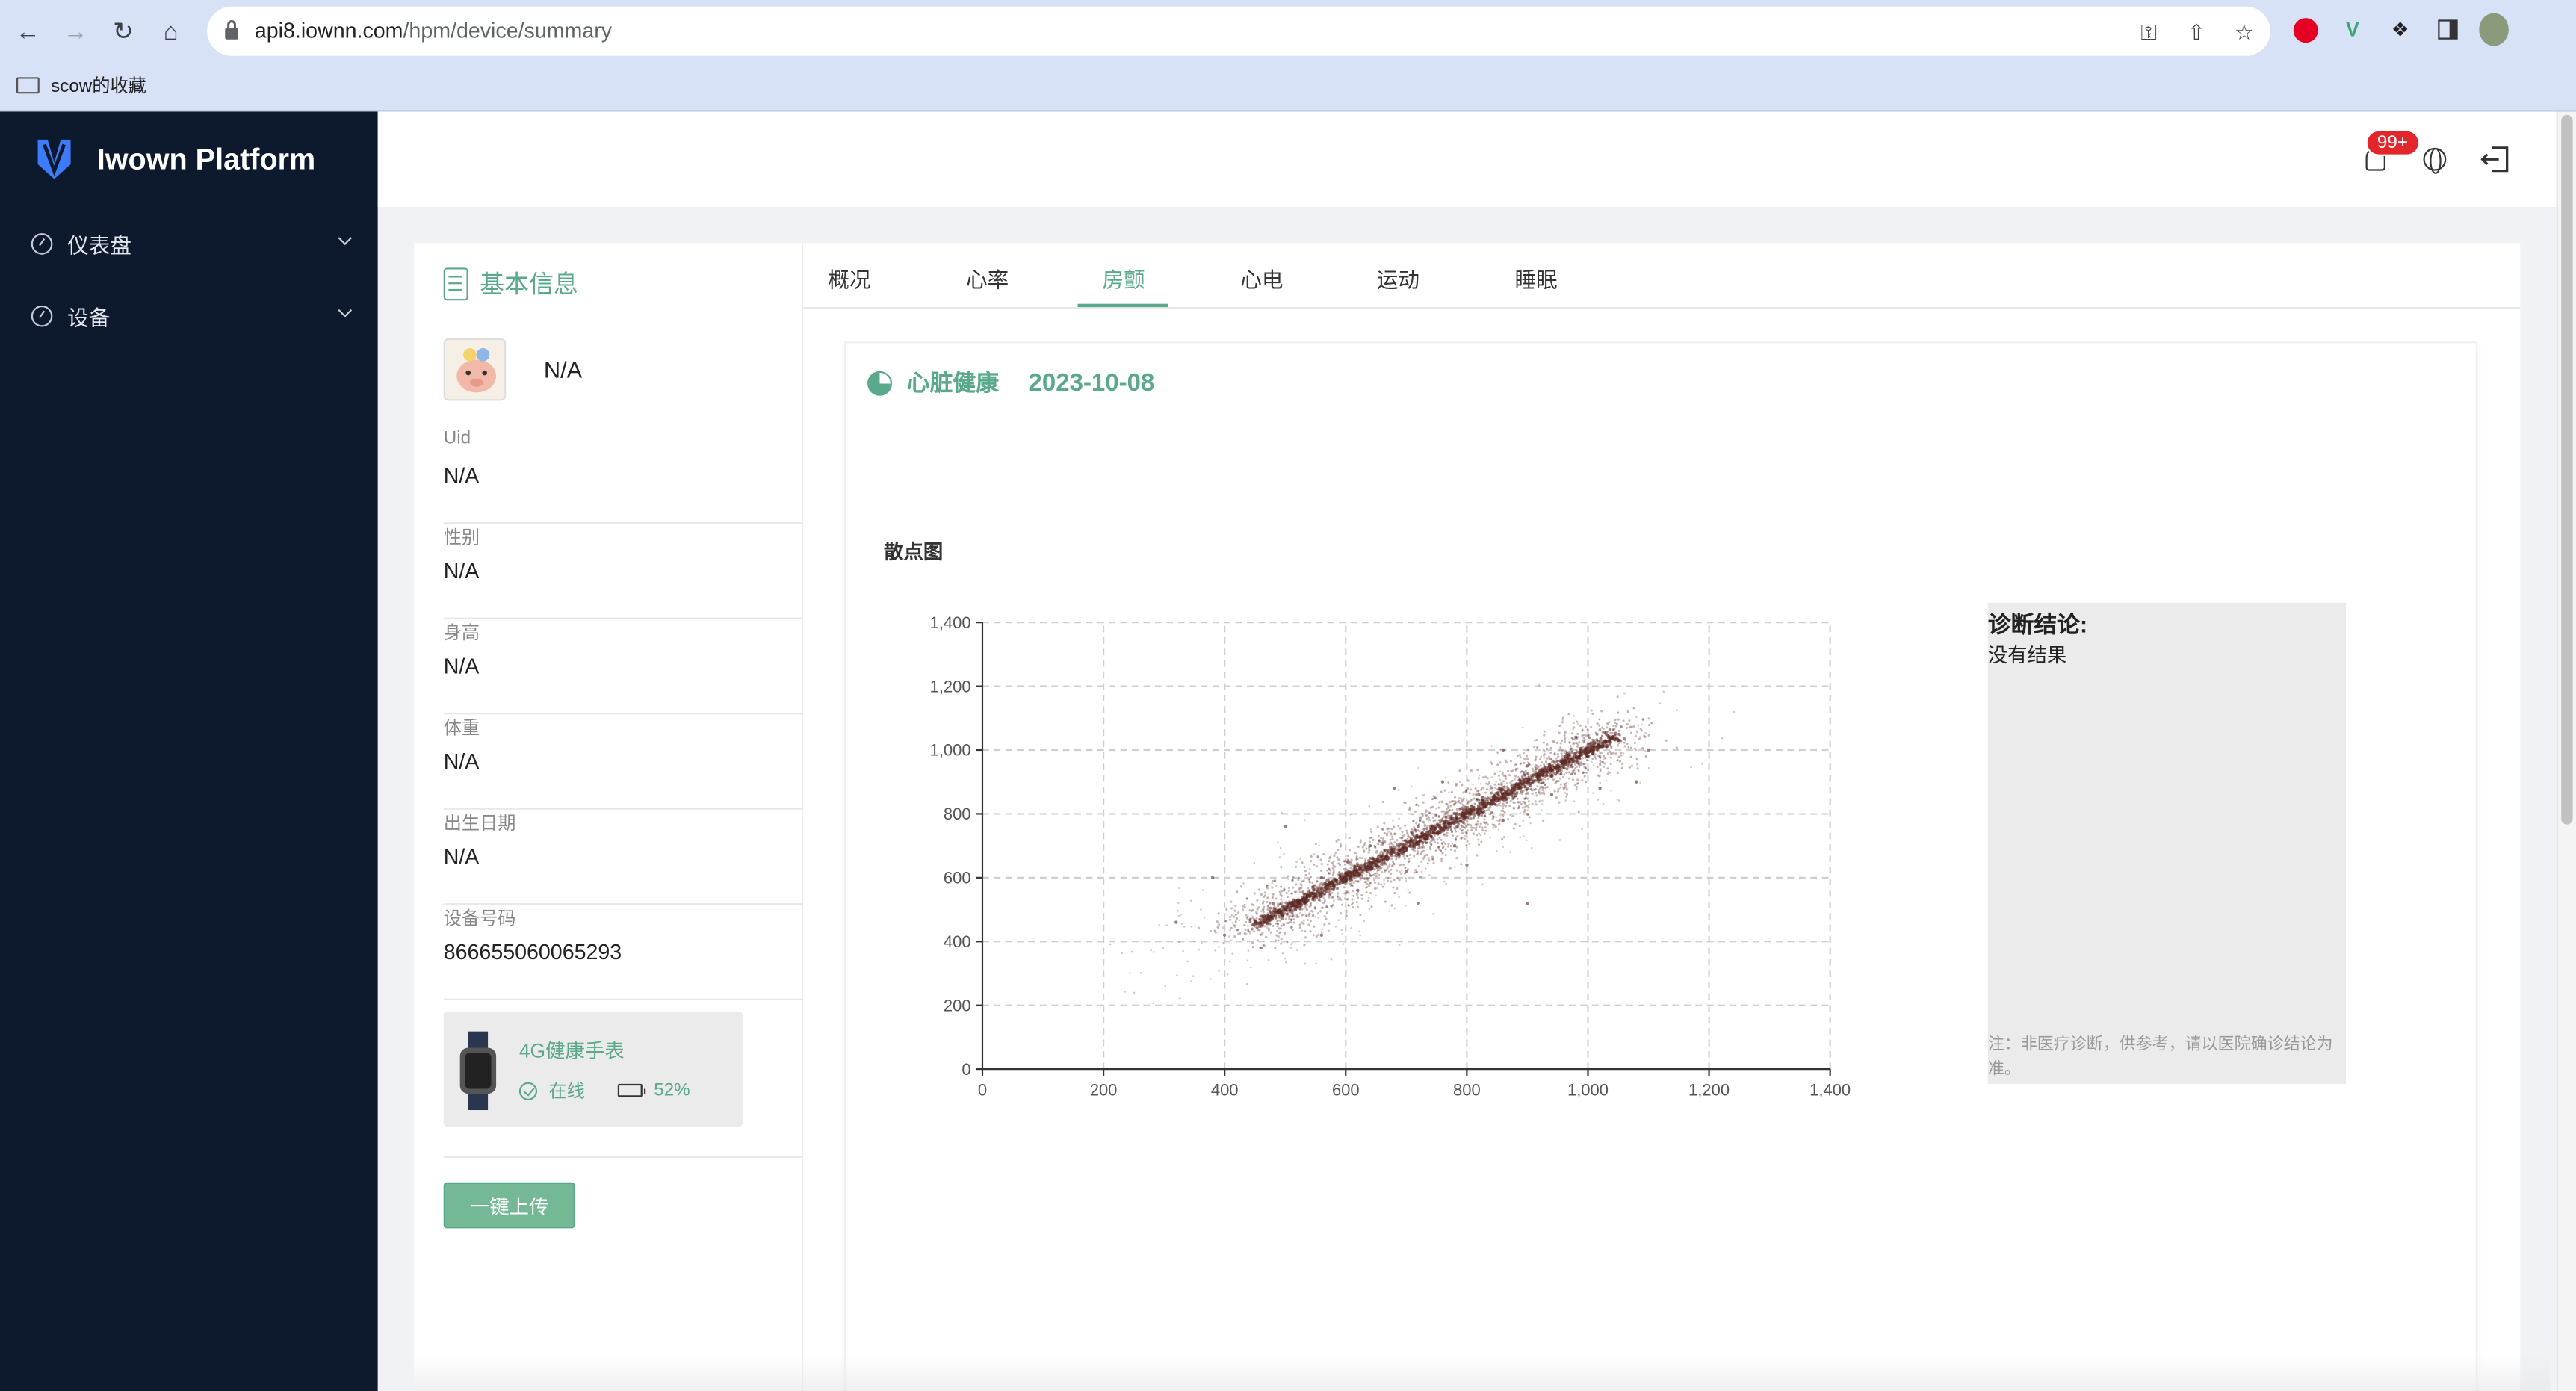  I want to click on tab-heart-rate: 心率, so click(987, 278).